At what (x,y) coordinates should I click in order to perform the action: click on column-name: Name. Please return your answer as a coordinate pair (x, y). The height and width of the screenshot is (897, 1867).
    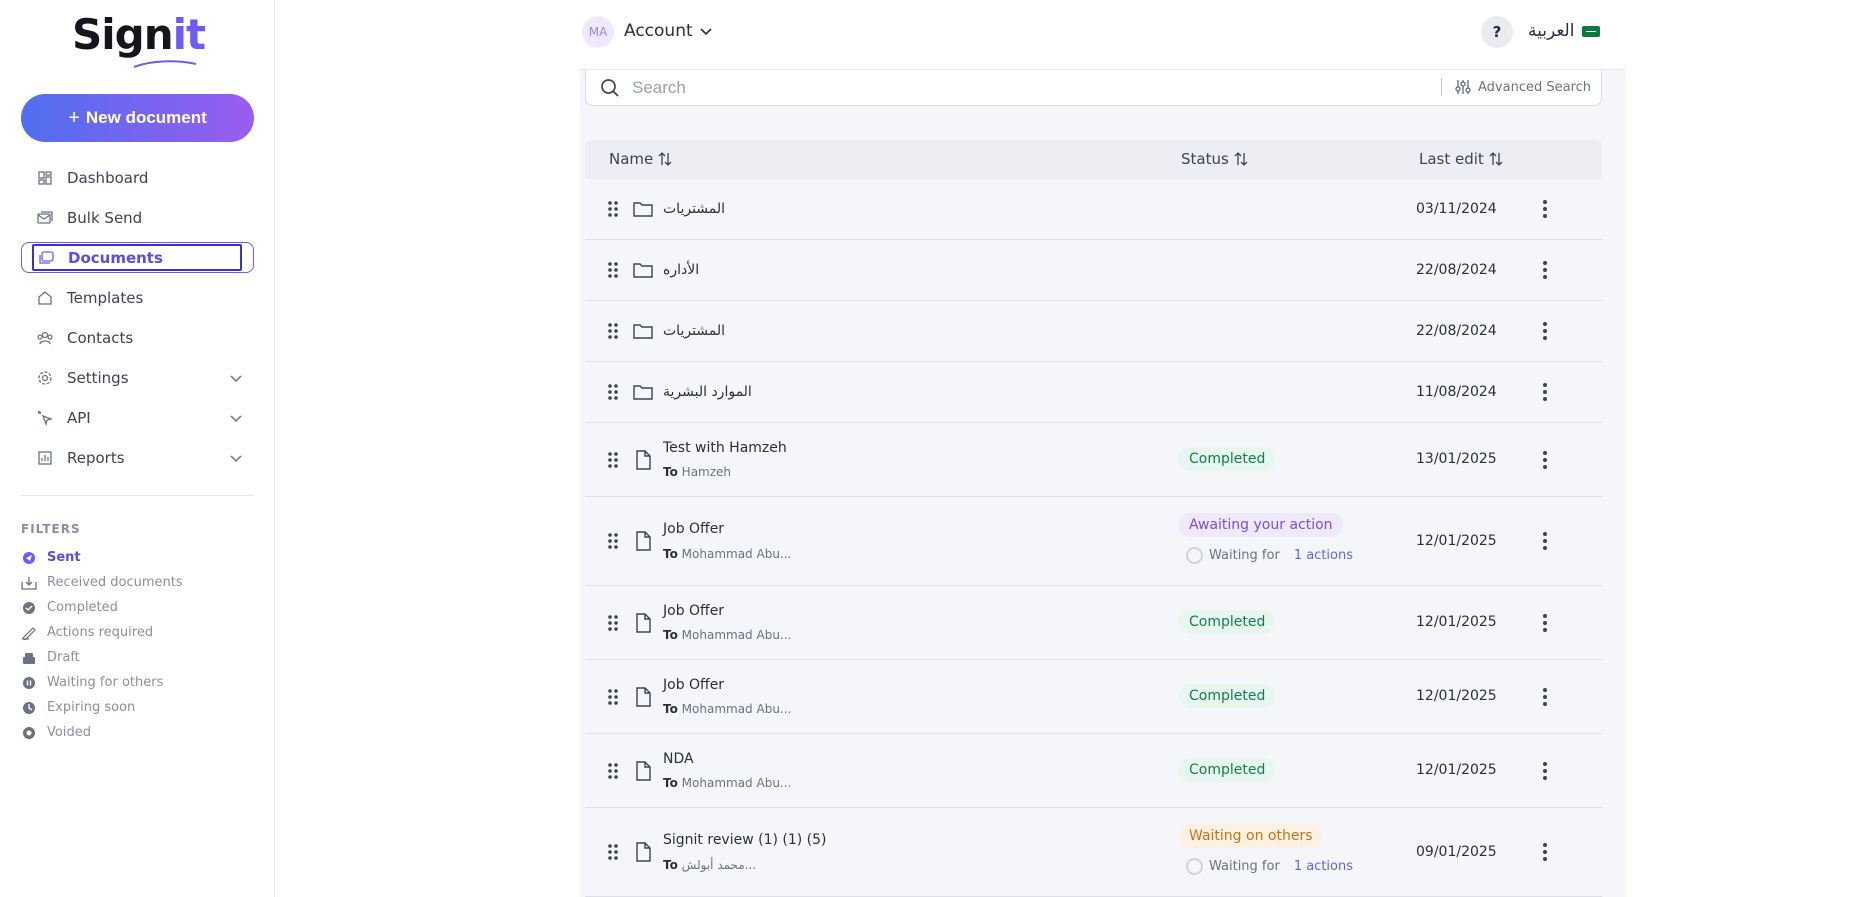
    Looking at the image, I should click on (641, 159).